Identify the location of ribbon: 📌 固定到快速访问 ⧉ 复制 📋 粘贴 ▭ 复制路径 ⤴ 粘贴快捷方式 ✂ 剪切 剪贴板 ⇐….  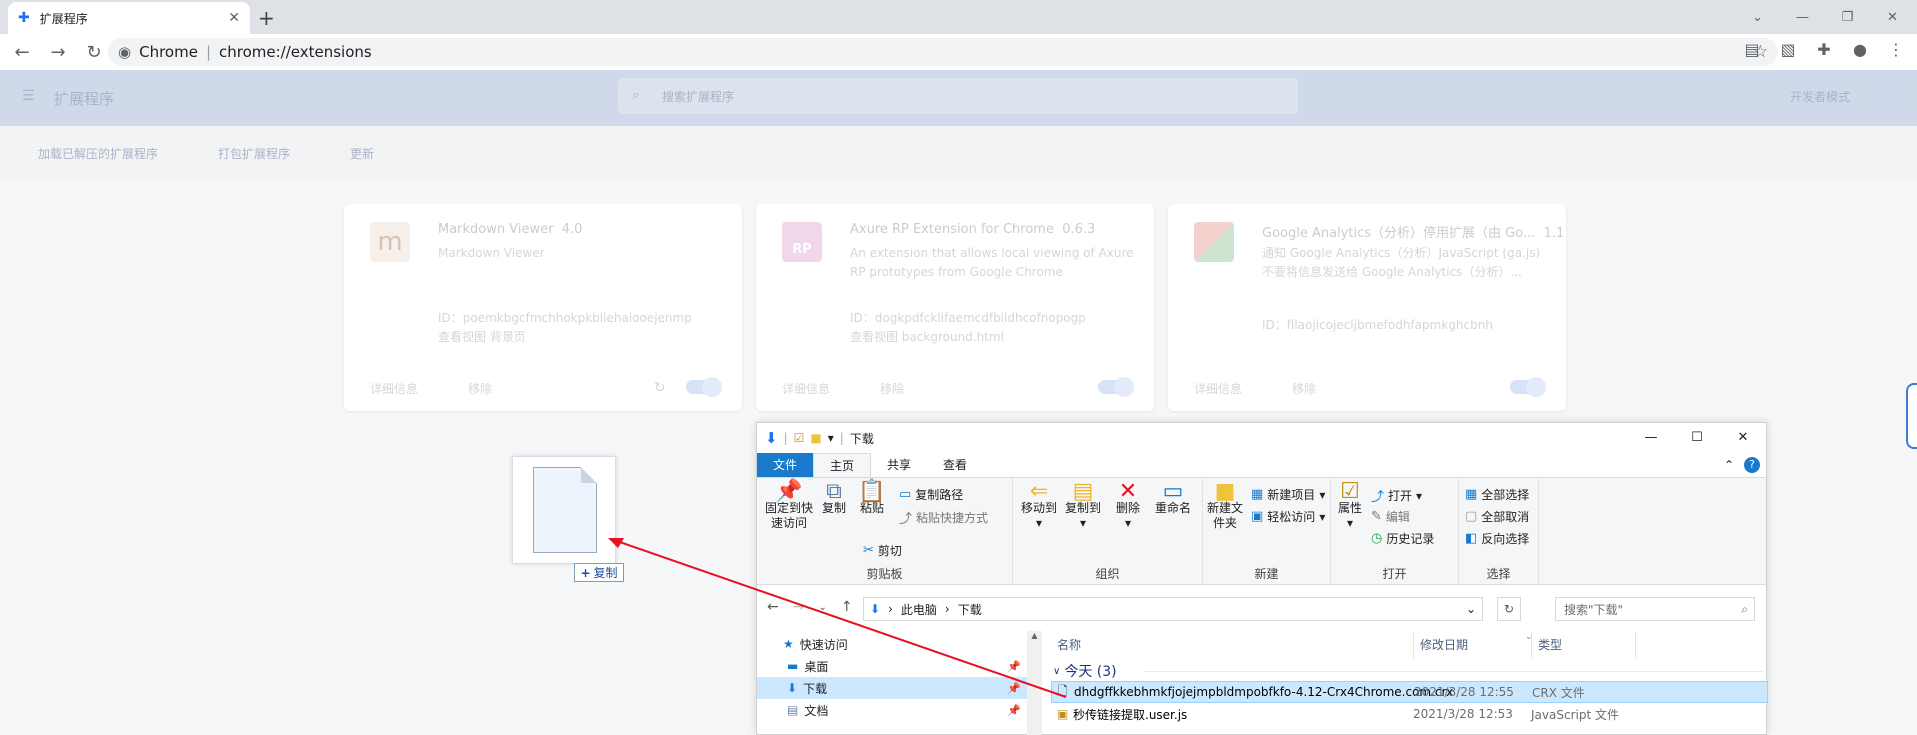
(1261, 531).